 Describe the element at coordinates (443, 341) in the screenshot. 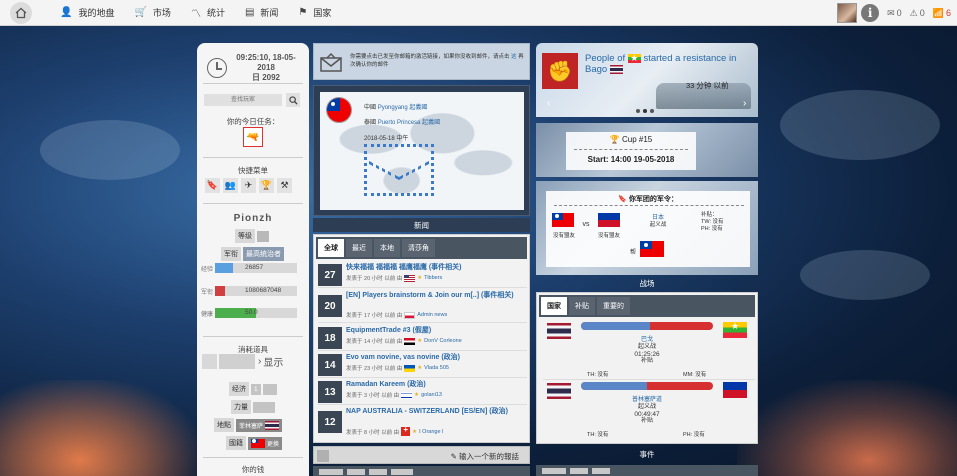

I see `author-link: DonV Corleone` at that location.